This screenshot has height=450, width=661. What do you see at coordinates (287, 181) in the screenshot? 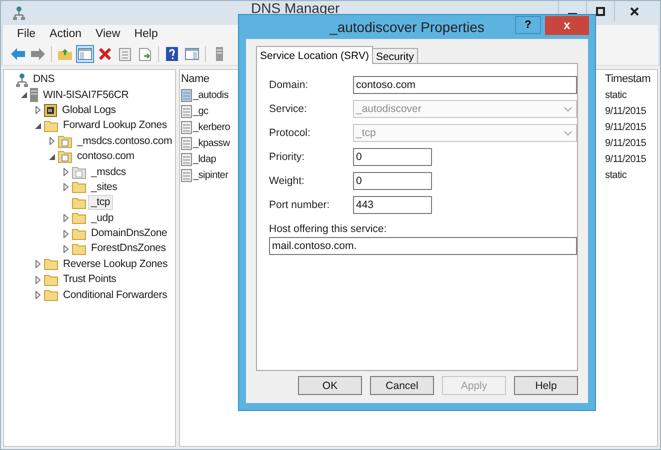
I see `field-label: Weight:` at bounding box center [287, 181].